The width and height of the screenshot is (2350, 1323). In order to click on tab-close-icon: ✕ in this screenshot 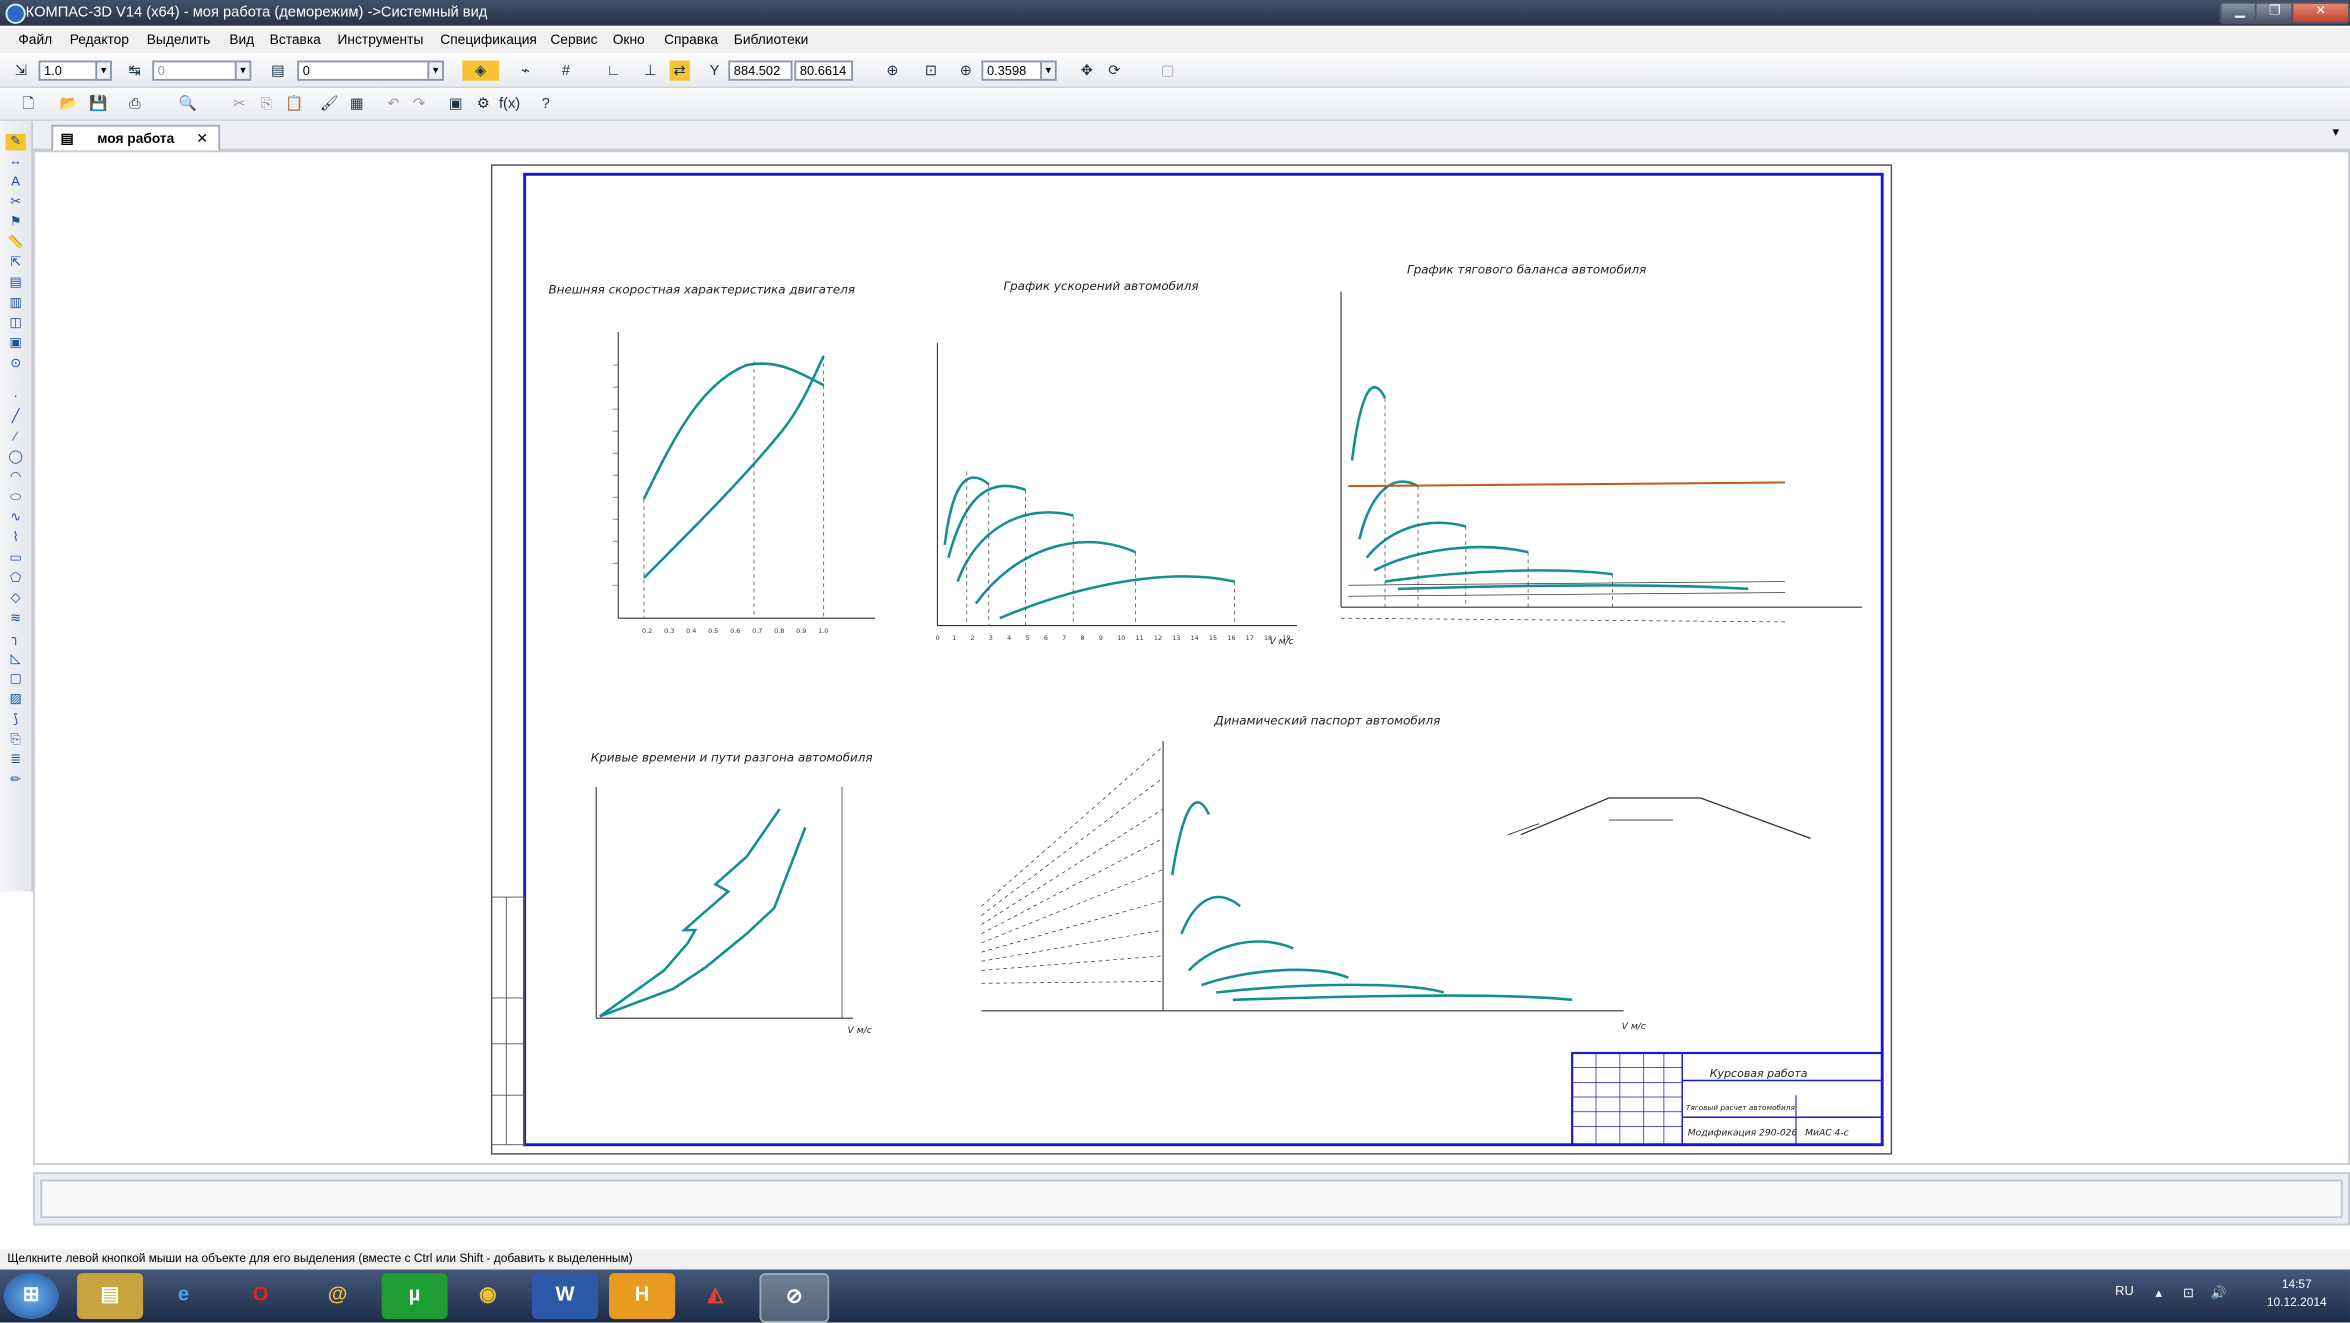, I will do `click(202, 139)`.